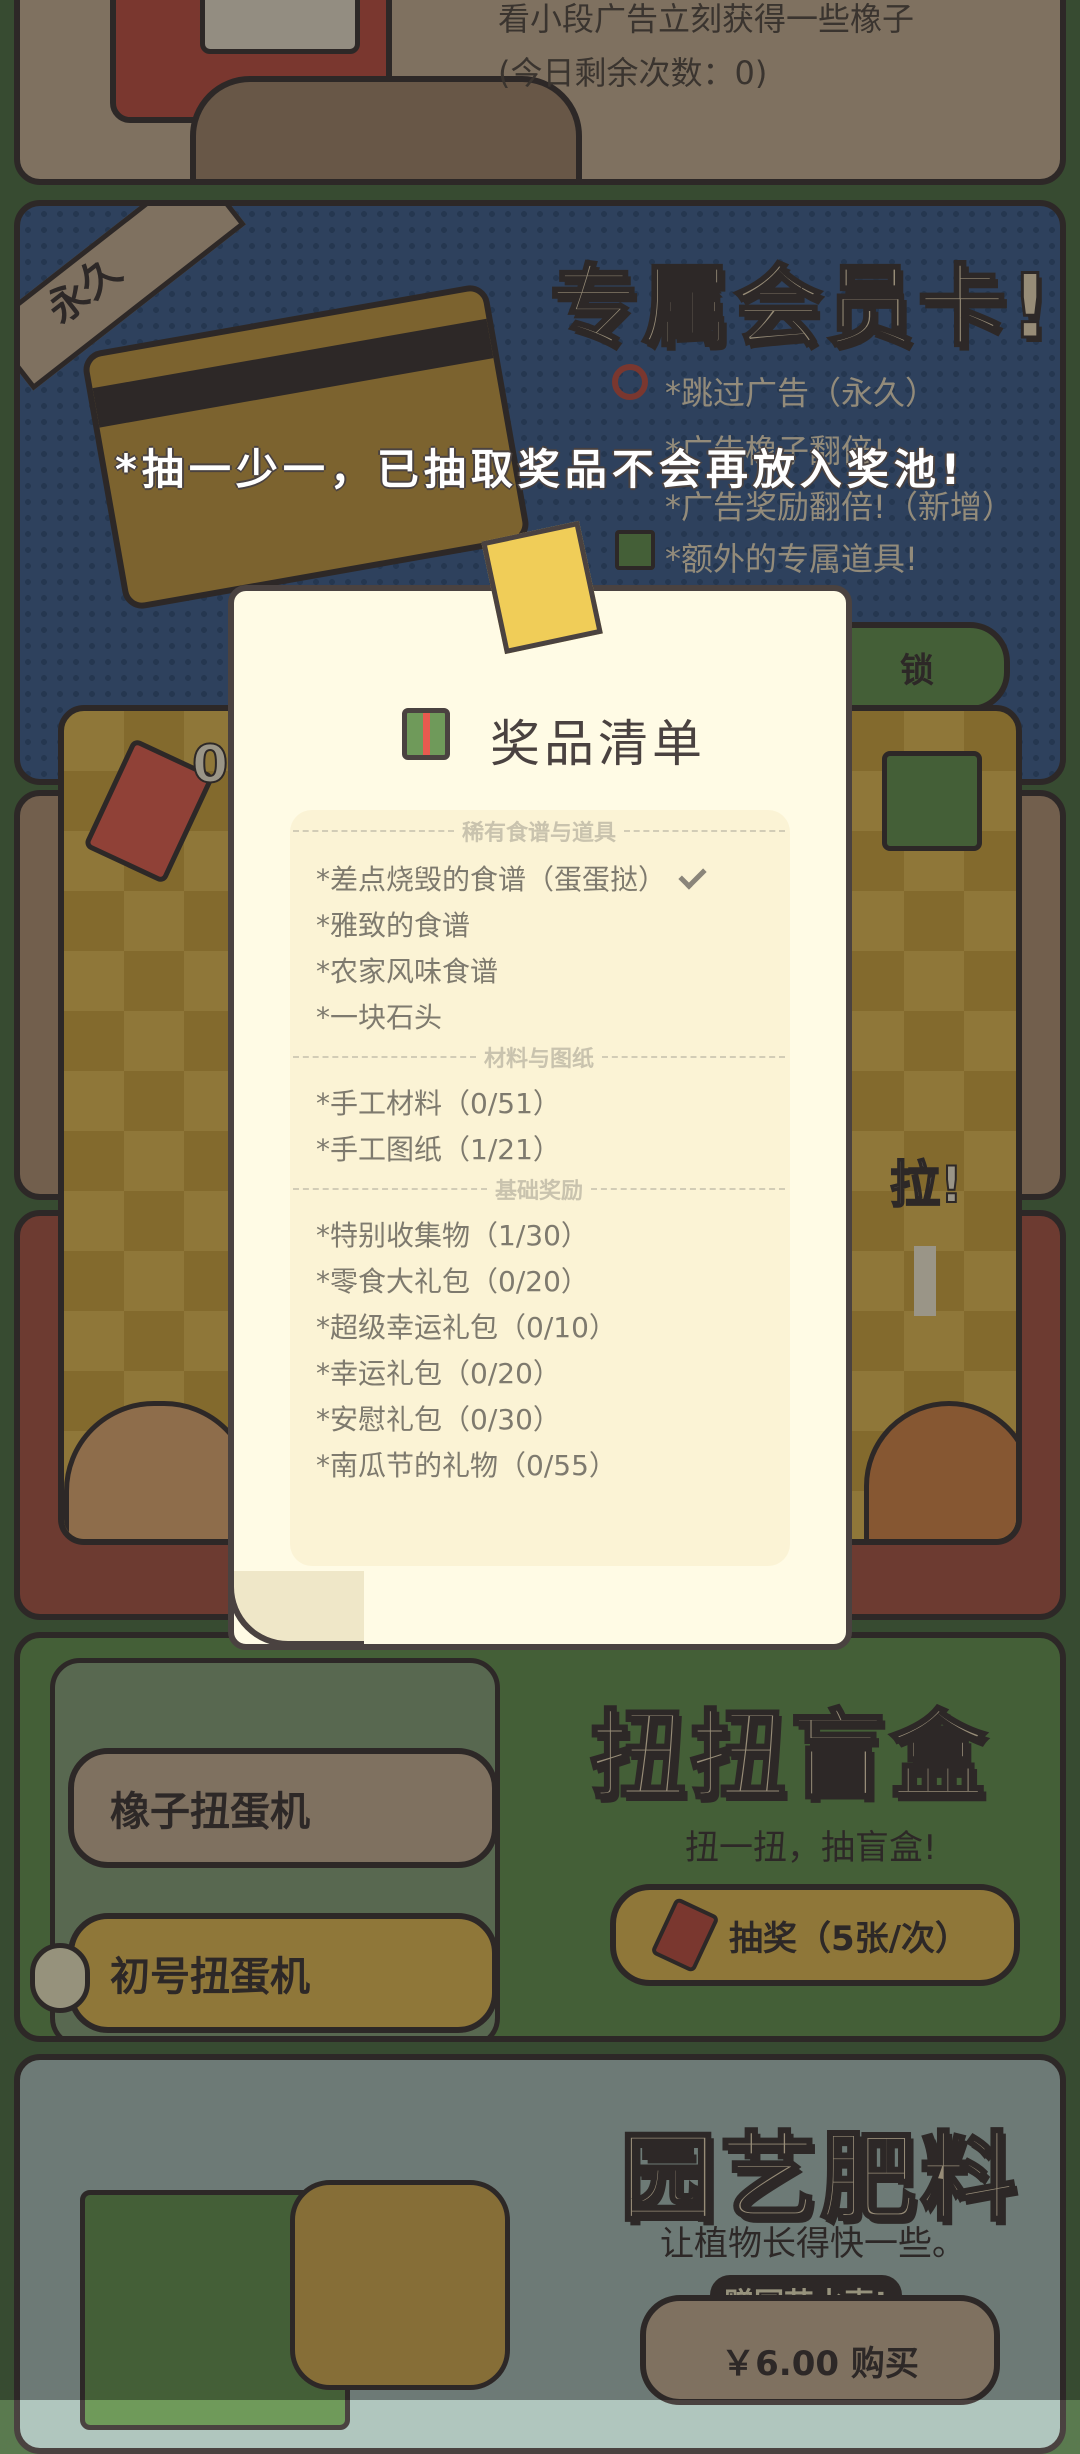 The height and width of the screenshot is (2454, 1080). I want to click on gift-box-icon, so click(426, 734).